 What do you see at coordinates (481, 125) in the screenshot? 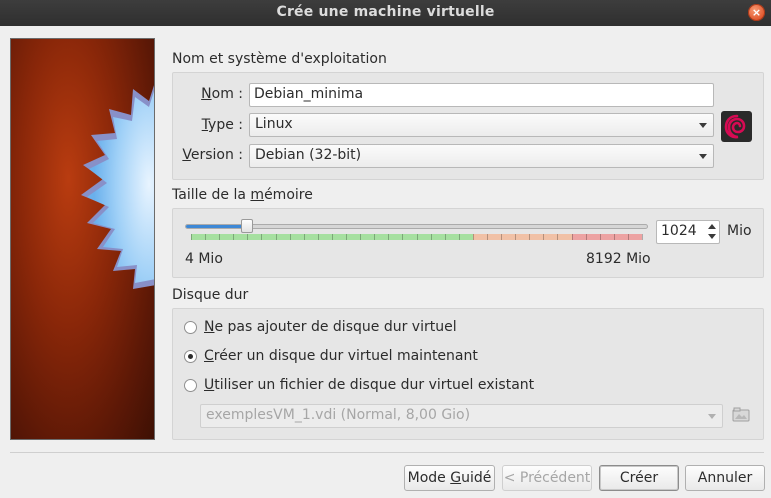
I see `type-select: Linux` at bounding box center [481, 125].